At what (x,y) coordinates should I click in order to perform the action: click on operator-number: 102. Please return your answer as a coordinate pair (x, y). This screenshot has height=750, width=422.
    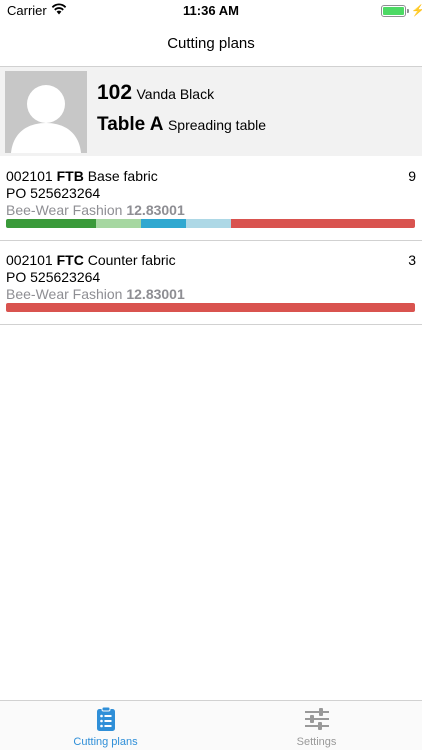
    Looking at the image, I should click on (115, 92).